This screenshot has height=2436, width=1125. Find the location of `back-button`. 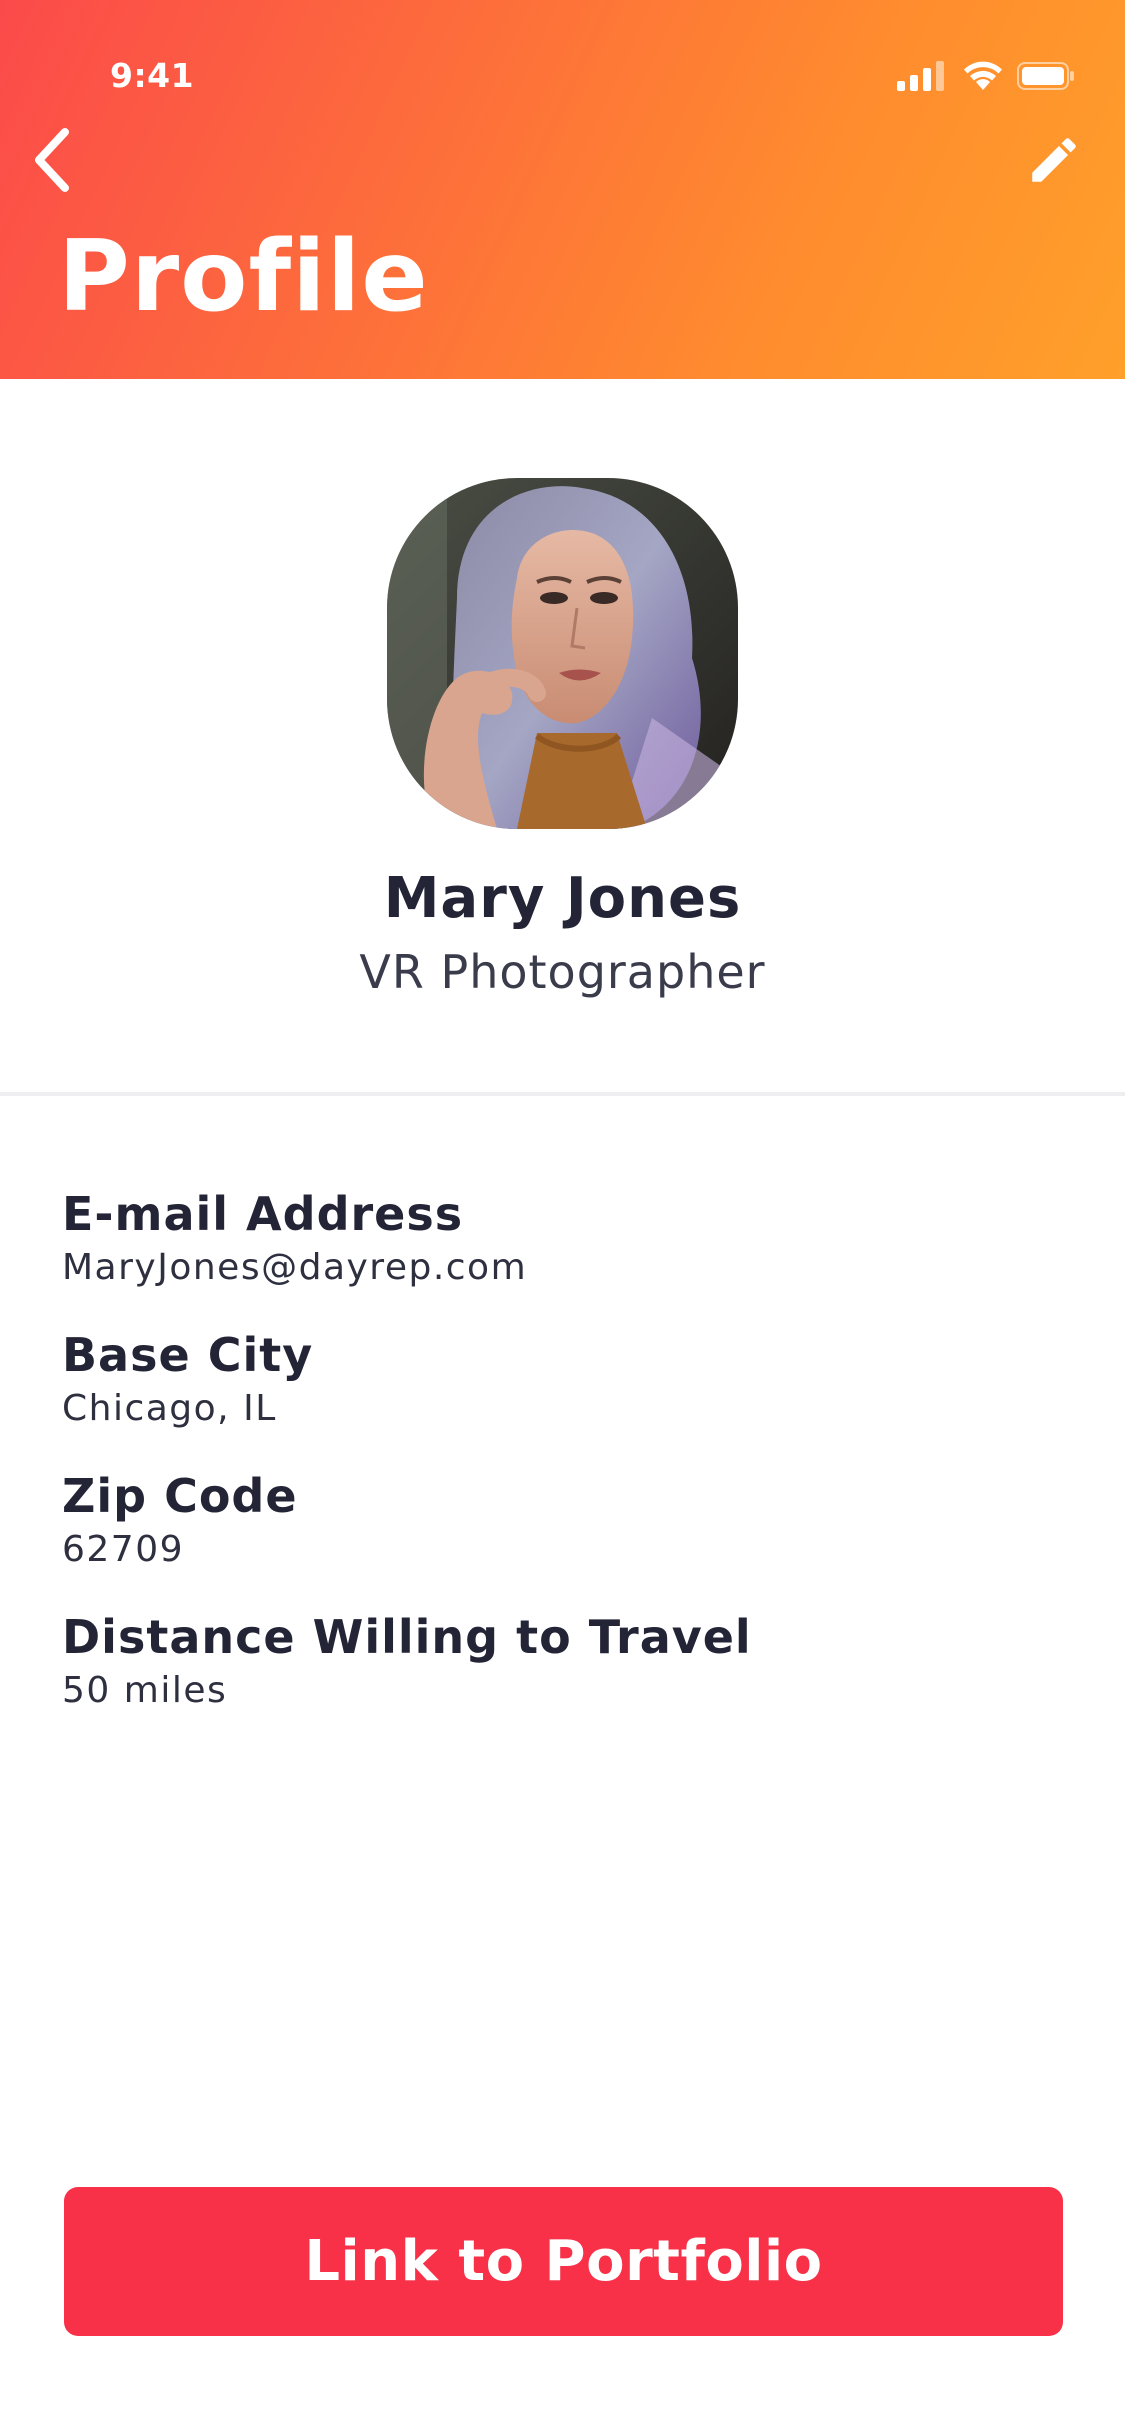

back-button is located at coordinates (53, 160).